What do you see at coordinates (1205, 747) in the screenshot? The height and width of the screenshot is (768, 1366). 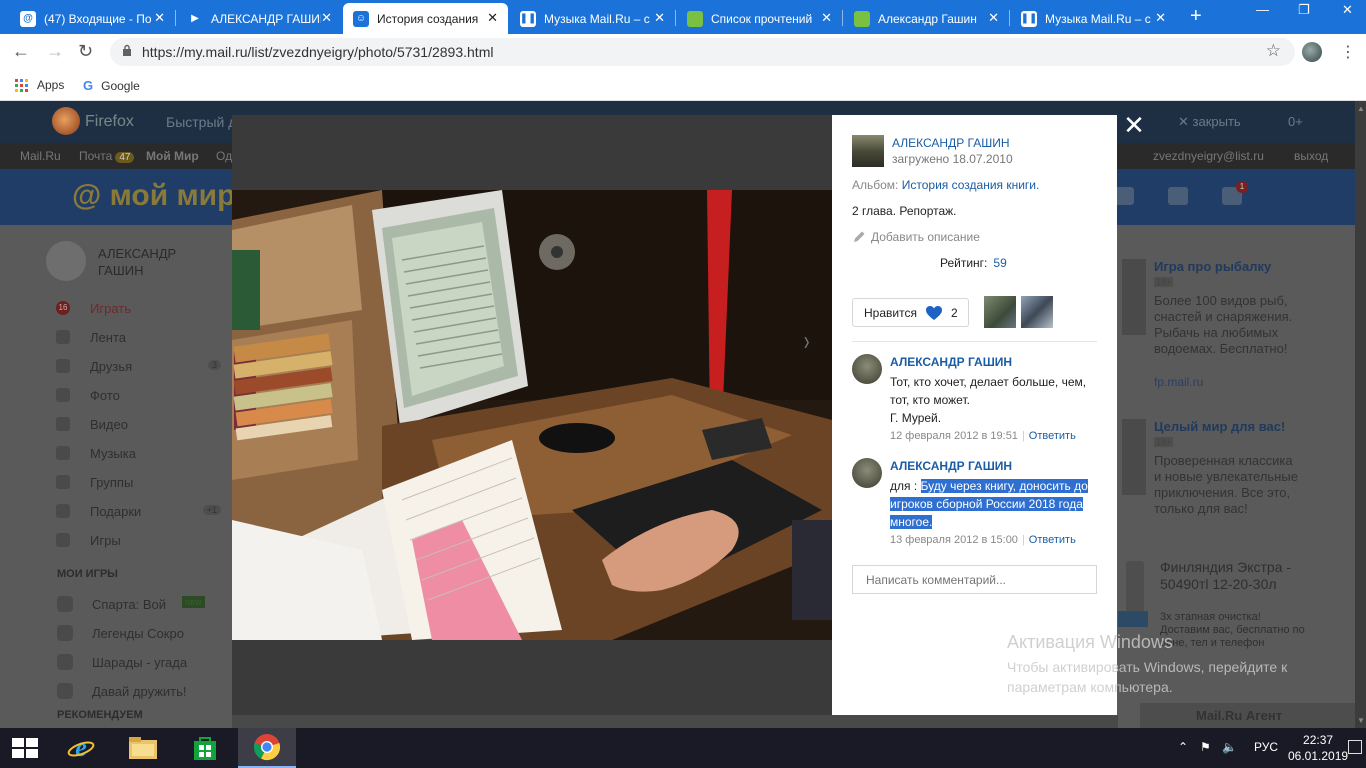 I see `flag-icon: ⚑` at bounding box center [1205, 747].